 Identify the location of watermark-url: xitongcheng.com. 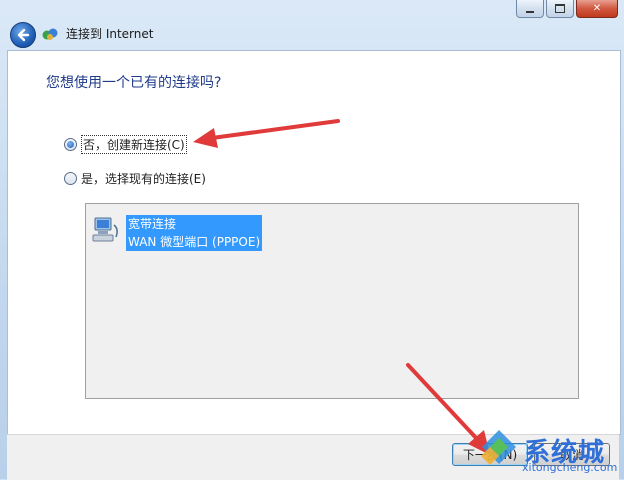
(570, 467).